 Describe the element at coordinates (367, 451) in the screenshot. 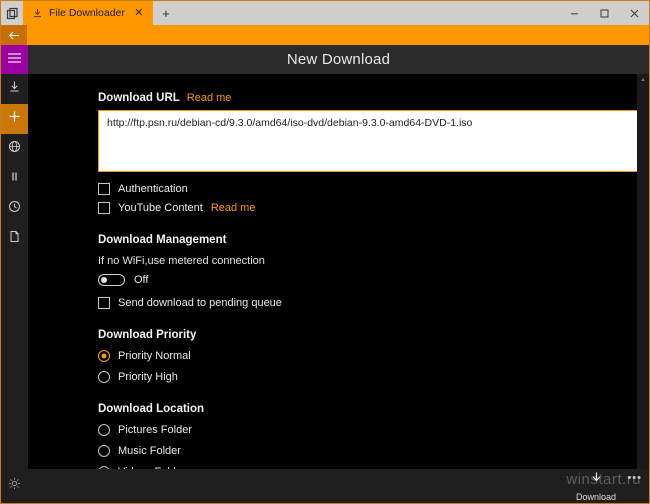

I see `location-music-row: Music Folder` at that location.